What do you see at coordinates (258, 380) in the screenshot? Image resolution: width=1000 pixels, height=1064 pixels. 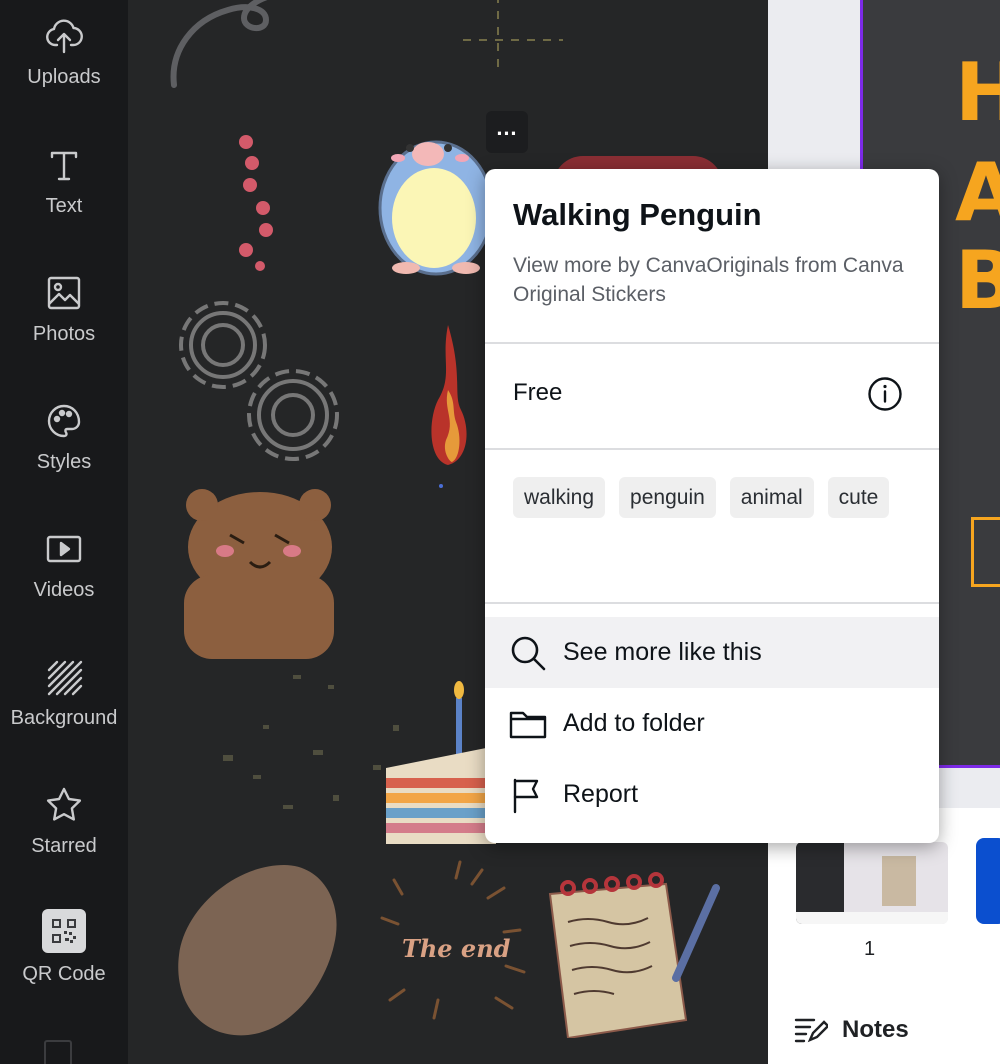 I see `gears-sticker` at bounding box center [258, 380].